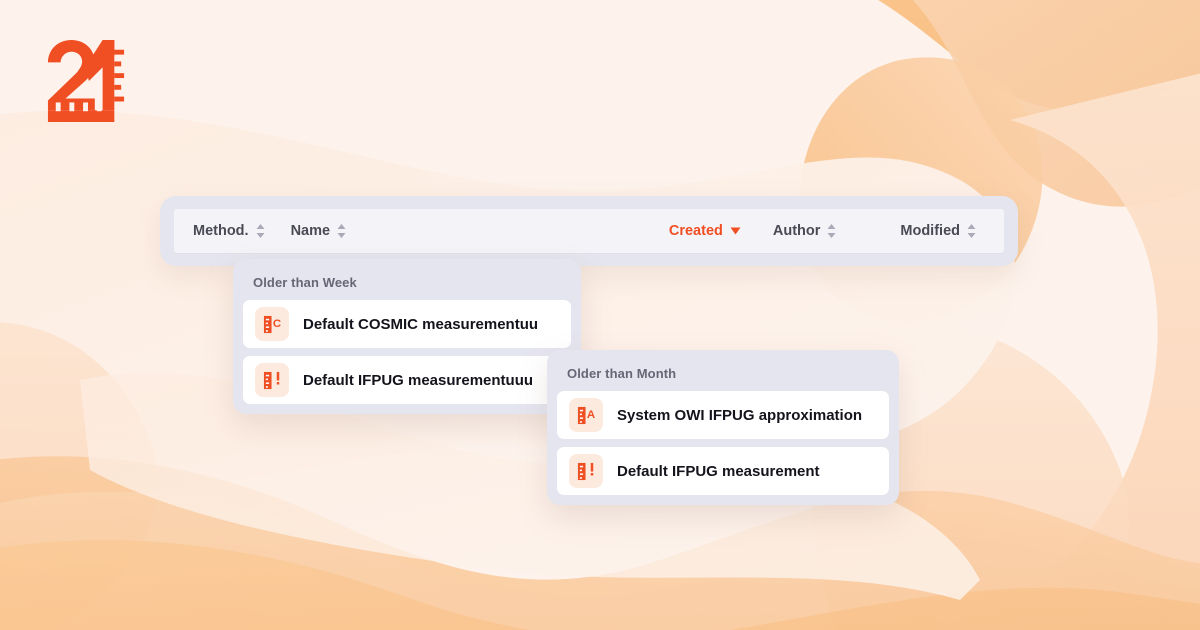  What do you see at coordinates (740, 415) in the screenshot?
I see `list-item-label: System OWI IFPUG approximation` at bounding box center [740, 415].